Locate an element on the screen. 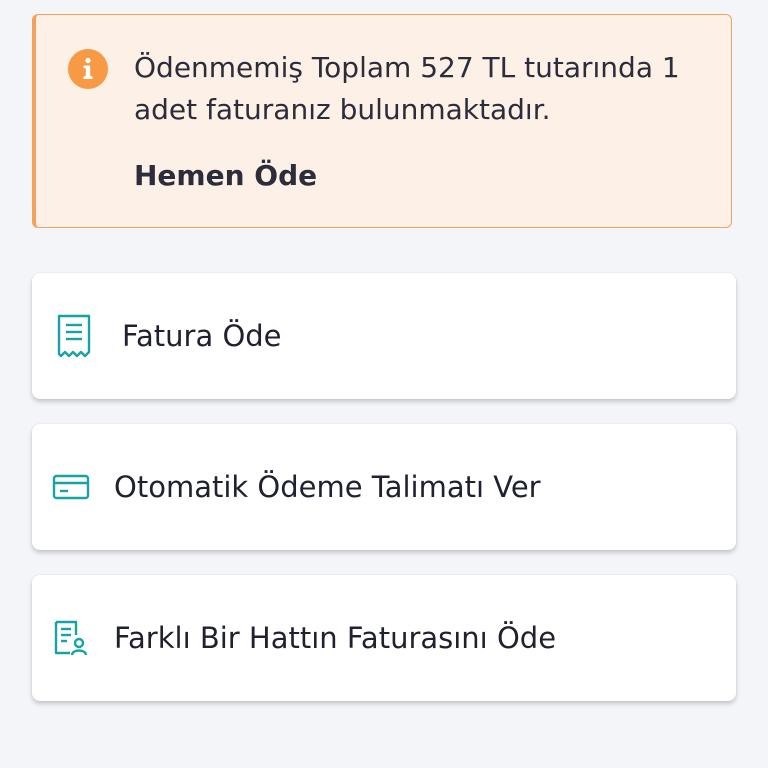 This screenshot has width=768, height=768. pay-now-link: Hemen Öde is located at coordinates (225, 175).